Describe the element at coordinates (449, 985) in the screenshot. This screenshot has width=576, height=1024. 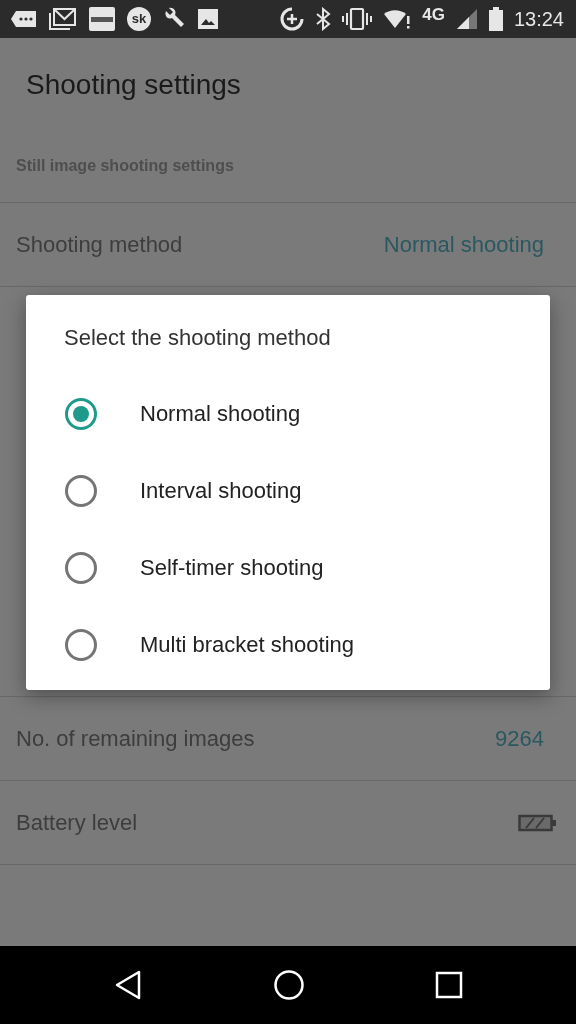
I see `recents-icon` at that location.